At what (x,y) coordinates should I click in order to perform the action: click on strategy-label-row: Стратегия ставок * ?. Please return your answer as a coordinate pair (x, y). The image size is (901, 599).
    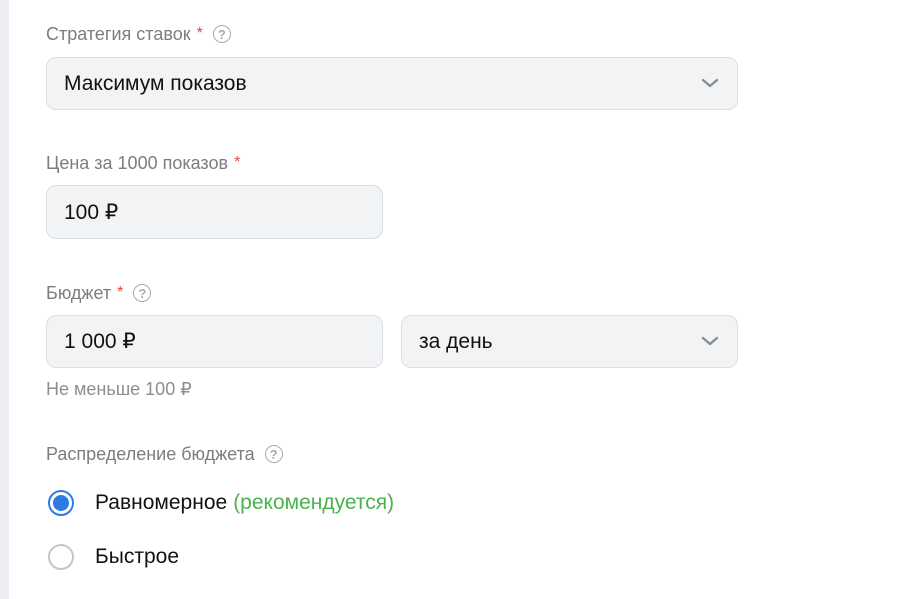
    Looking at the image, I should click on (138, 34).